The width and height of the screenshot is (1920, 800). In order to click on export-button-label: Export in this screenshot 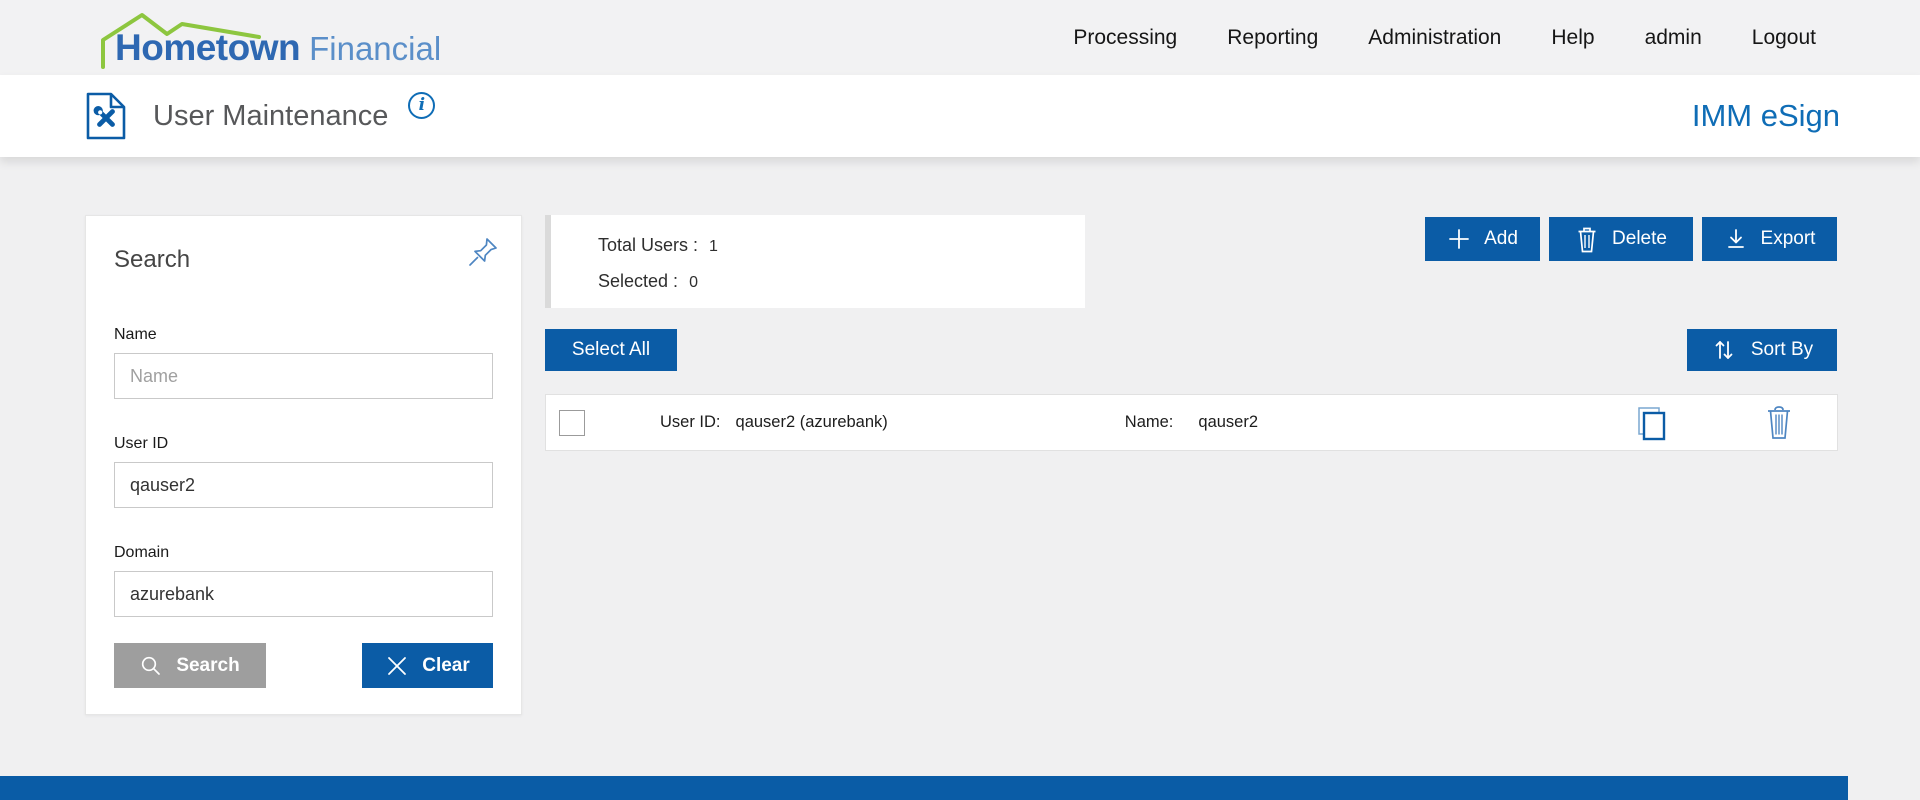, I will do `click(1788, 238)`.